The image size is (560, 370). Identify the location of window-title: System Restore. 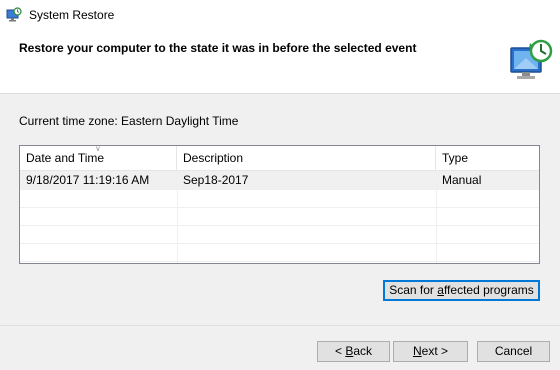
(72, 15).